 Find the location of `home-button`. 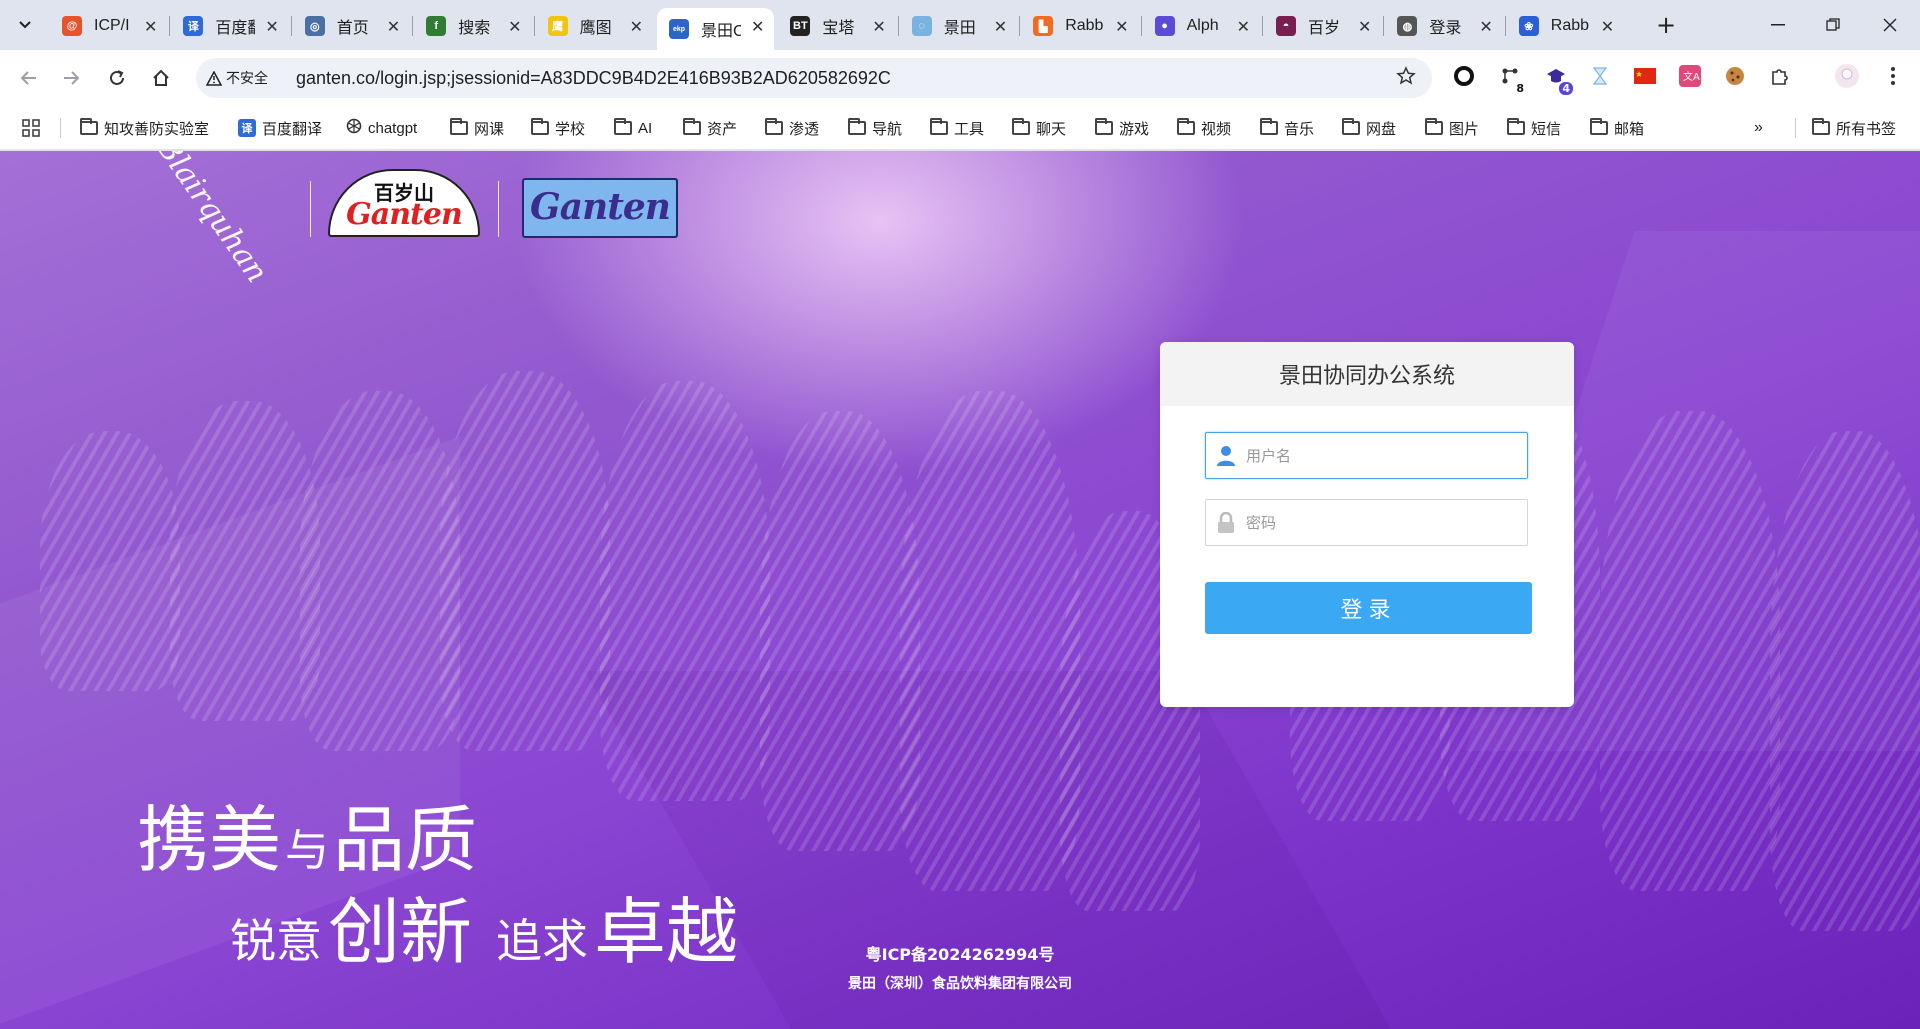

home-button is located at coordinates (161, 78).